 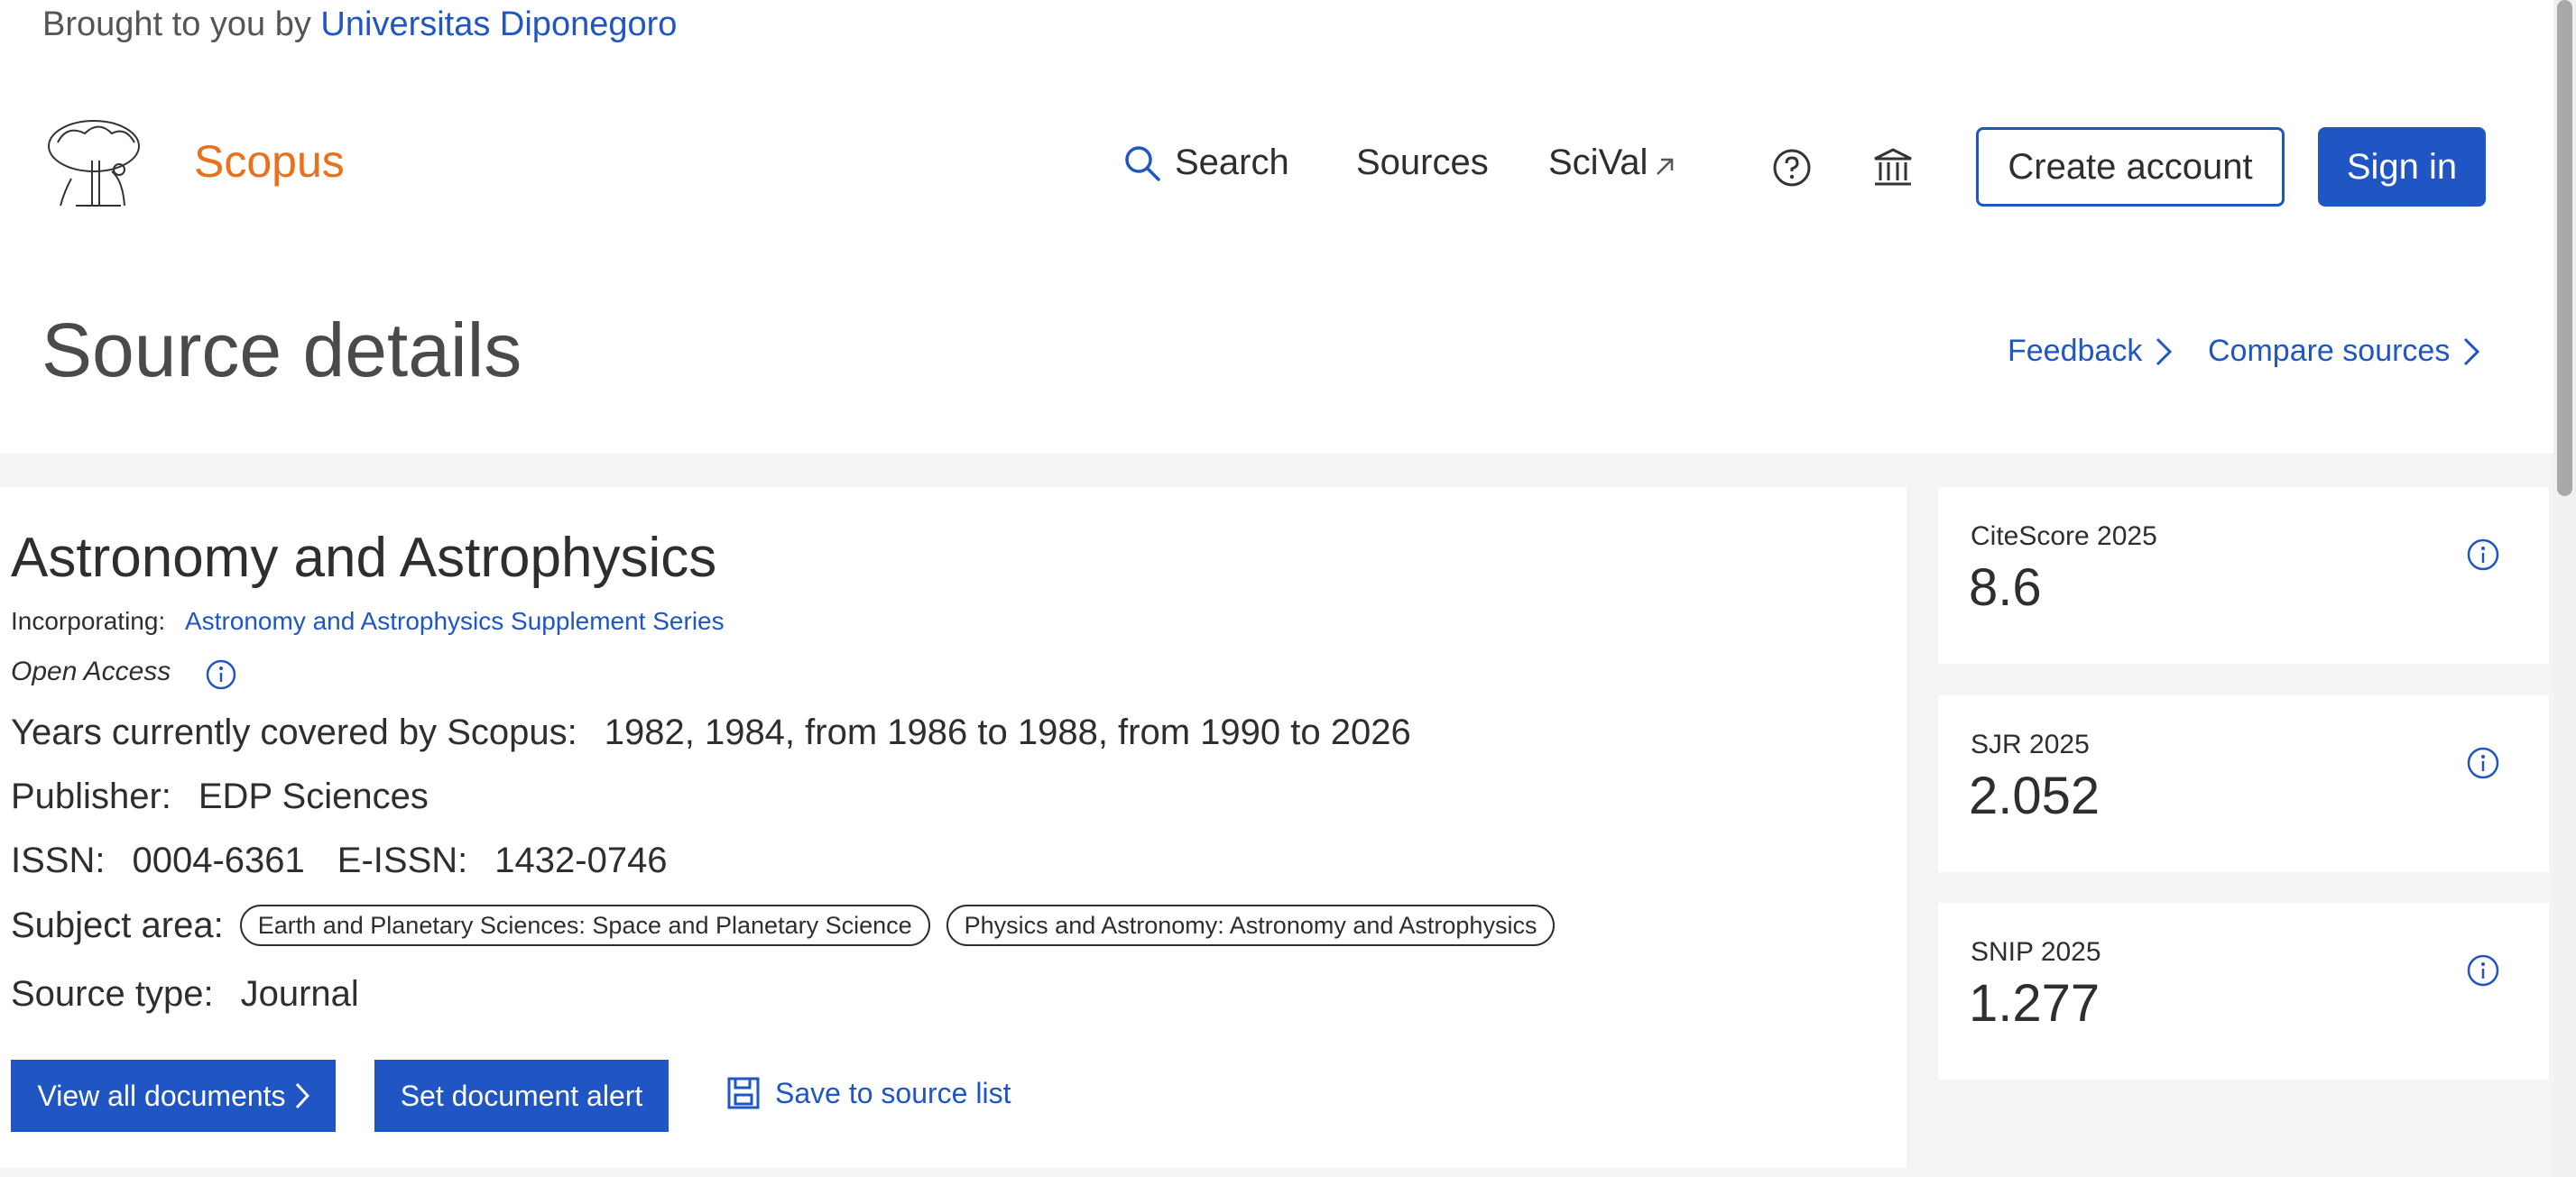 I want to click on set-alert-label: Set document alert, so click(x=521, y=1095).